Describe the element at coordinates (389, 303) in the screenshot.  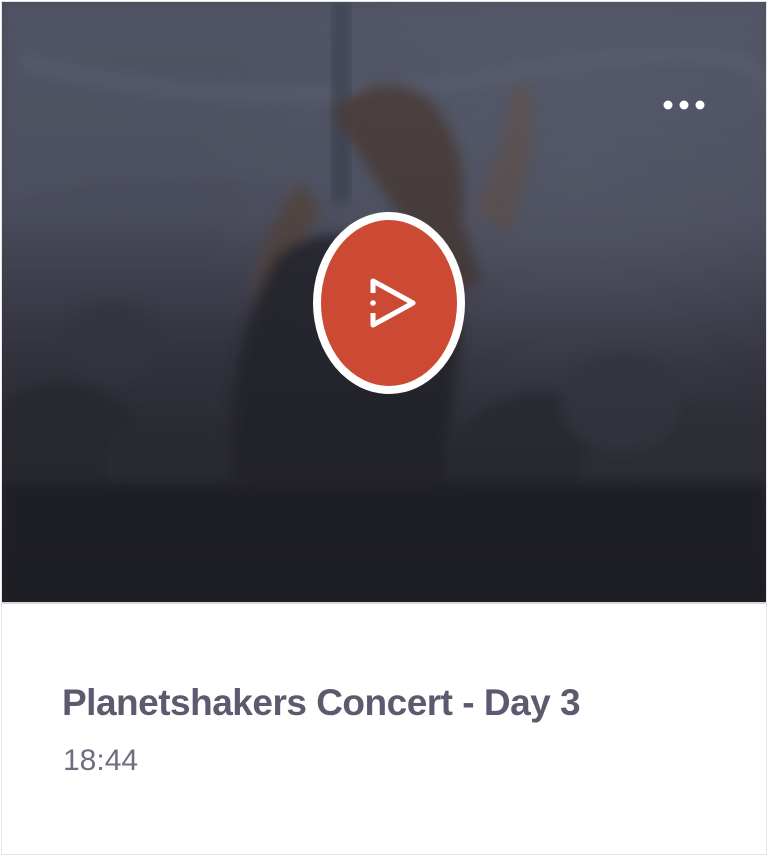
I see `play-button` at that location.